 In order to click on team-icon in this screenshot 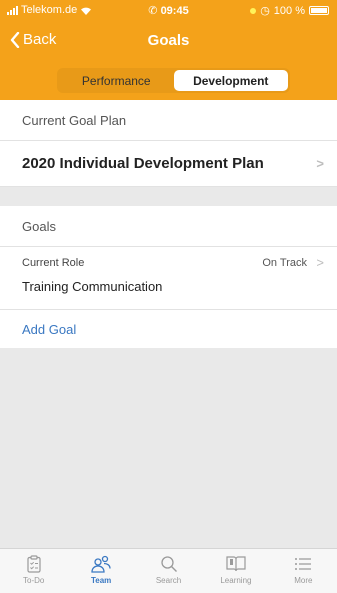, I will do `click(101, 564)`.